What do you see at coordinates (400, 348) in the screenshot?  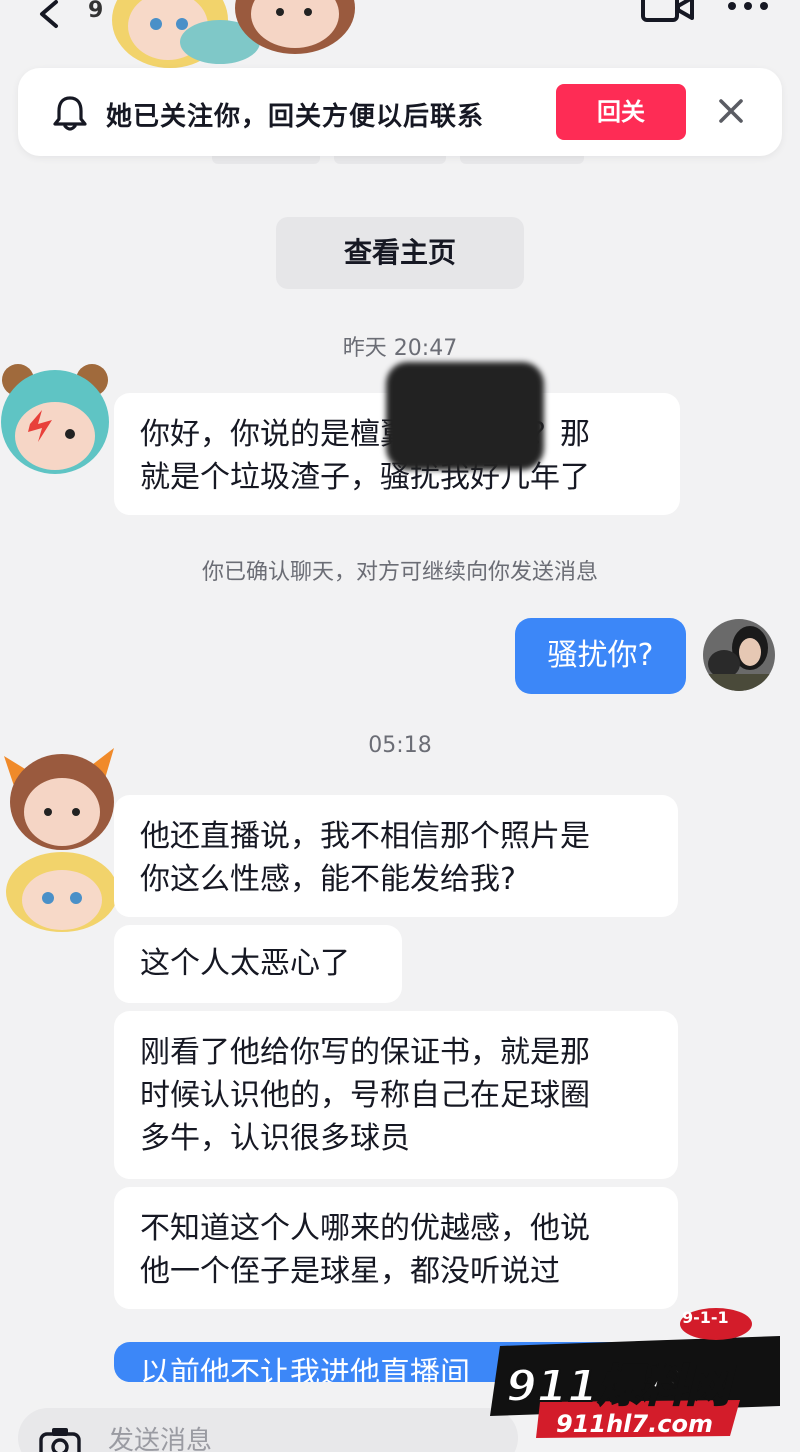 I see `timestamp: 昨天 20:47` at bounding box center [400, 348].